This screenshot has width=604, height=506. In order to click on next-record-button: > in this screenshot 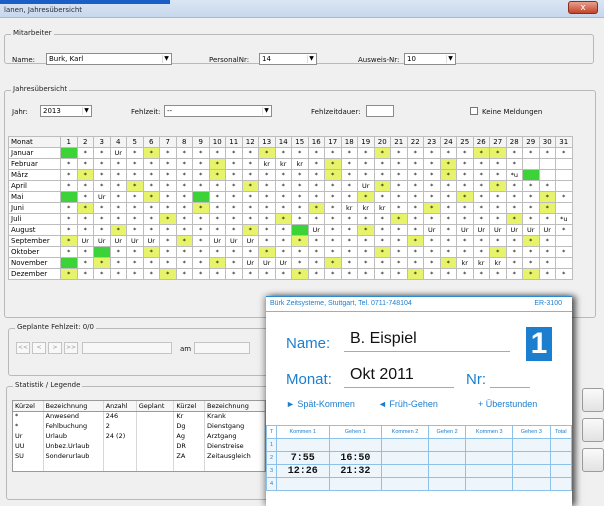, I will do `click(55, 348)`.